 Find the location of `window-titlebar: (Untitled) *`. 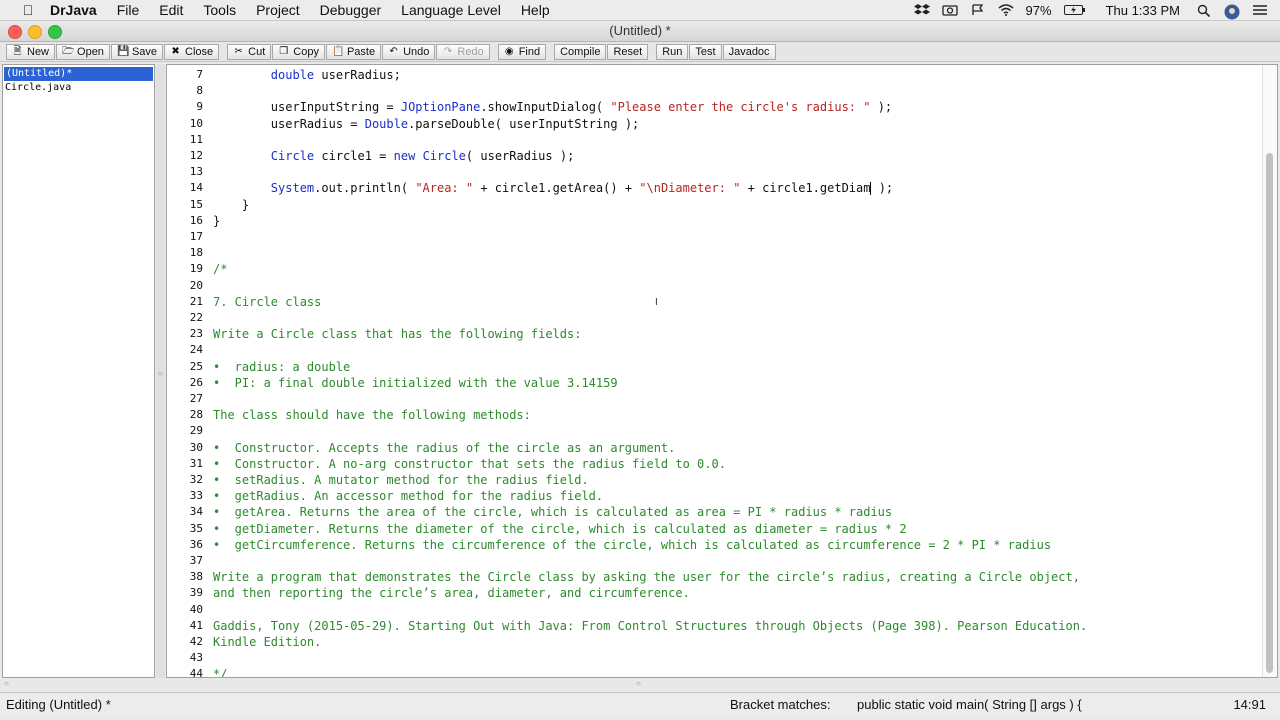

window-titlebar: (Untitled) * is located at coordinates (640, 31).